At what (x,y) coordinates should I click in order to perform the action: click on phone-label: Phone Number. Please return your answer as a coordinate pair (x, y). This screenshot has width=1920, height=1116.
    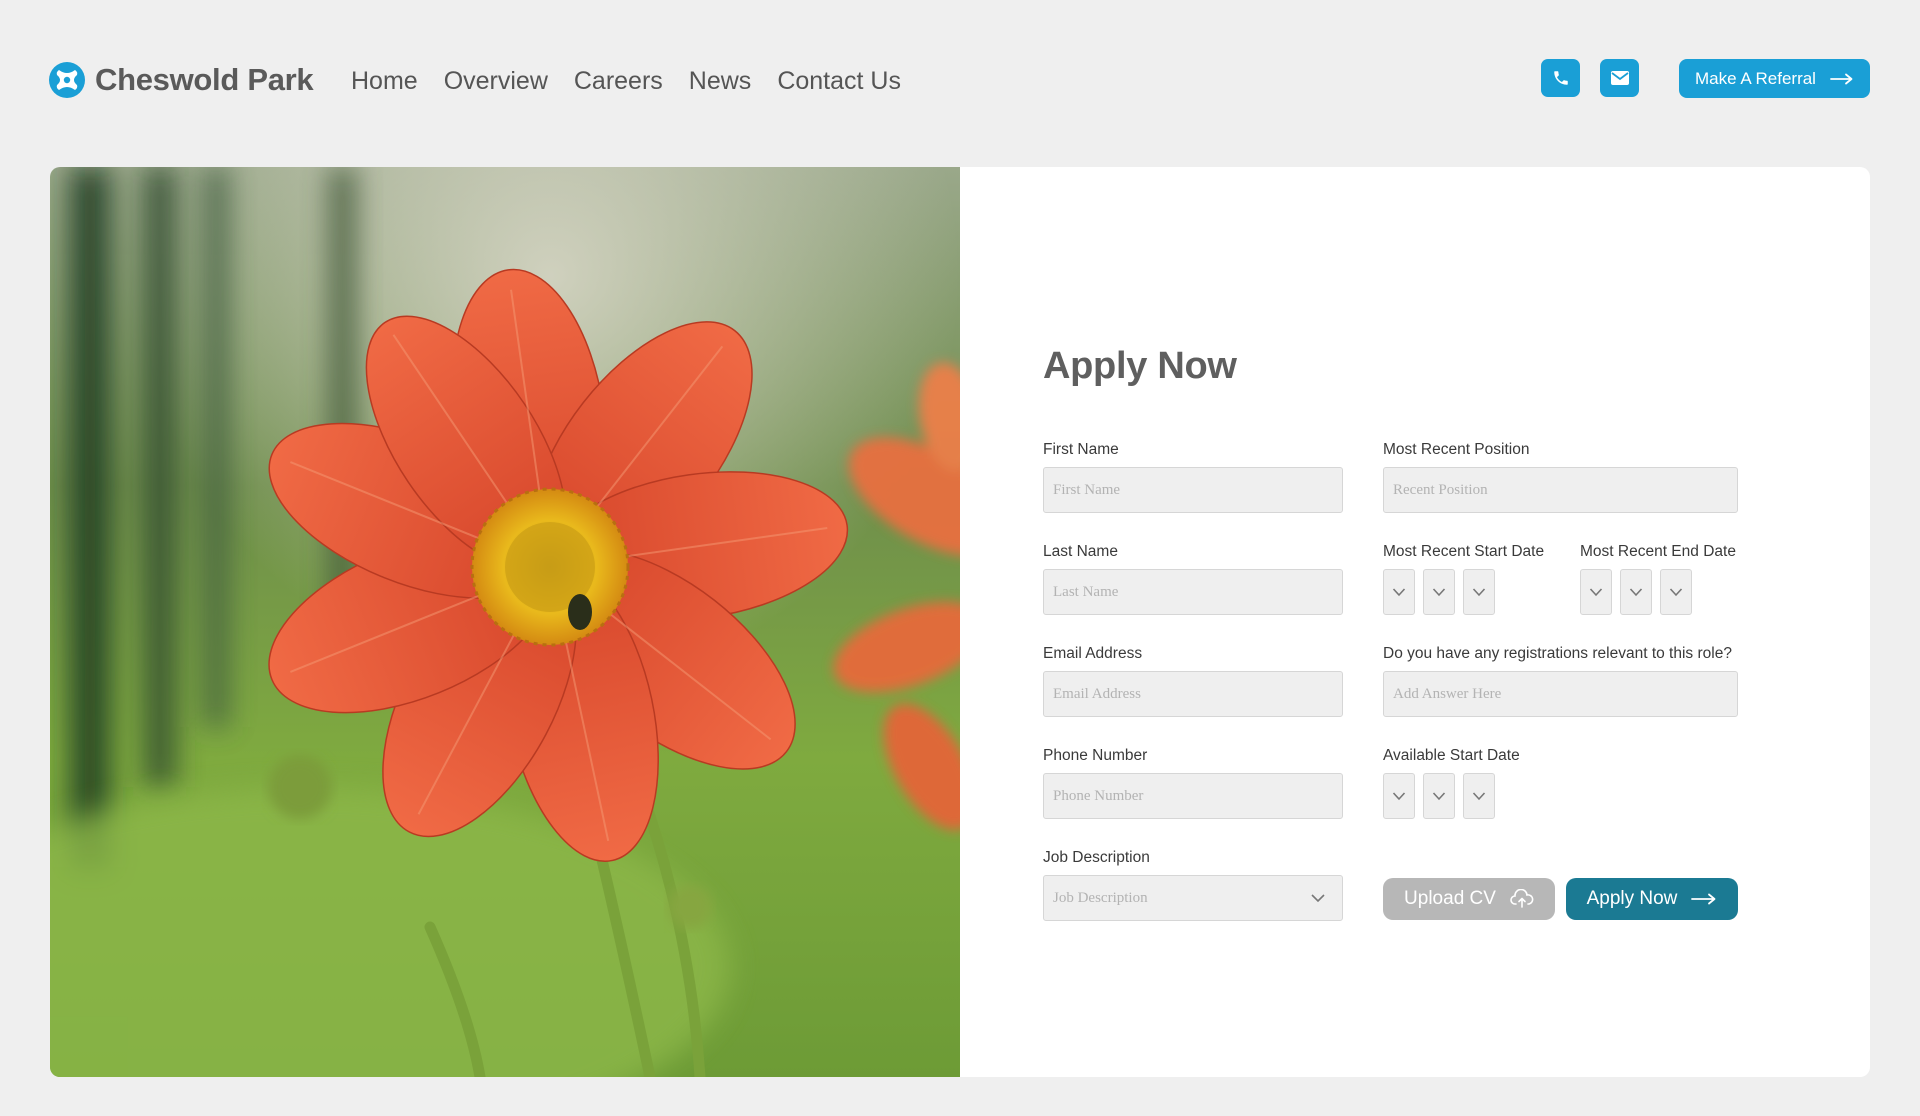
    Looking at the image, I should click on (1095, 755).